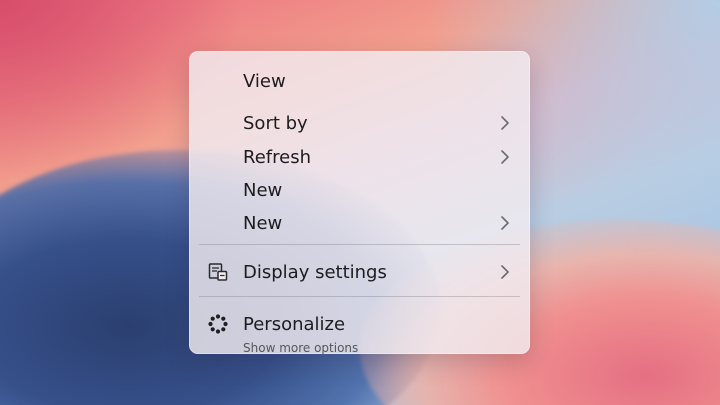 The image size is (720, 405). Describe the element at coordinates (359, 223) in the screenshot. I see `menu-item-new-submenu: New` at that location.